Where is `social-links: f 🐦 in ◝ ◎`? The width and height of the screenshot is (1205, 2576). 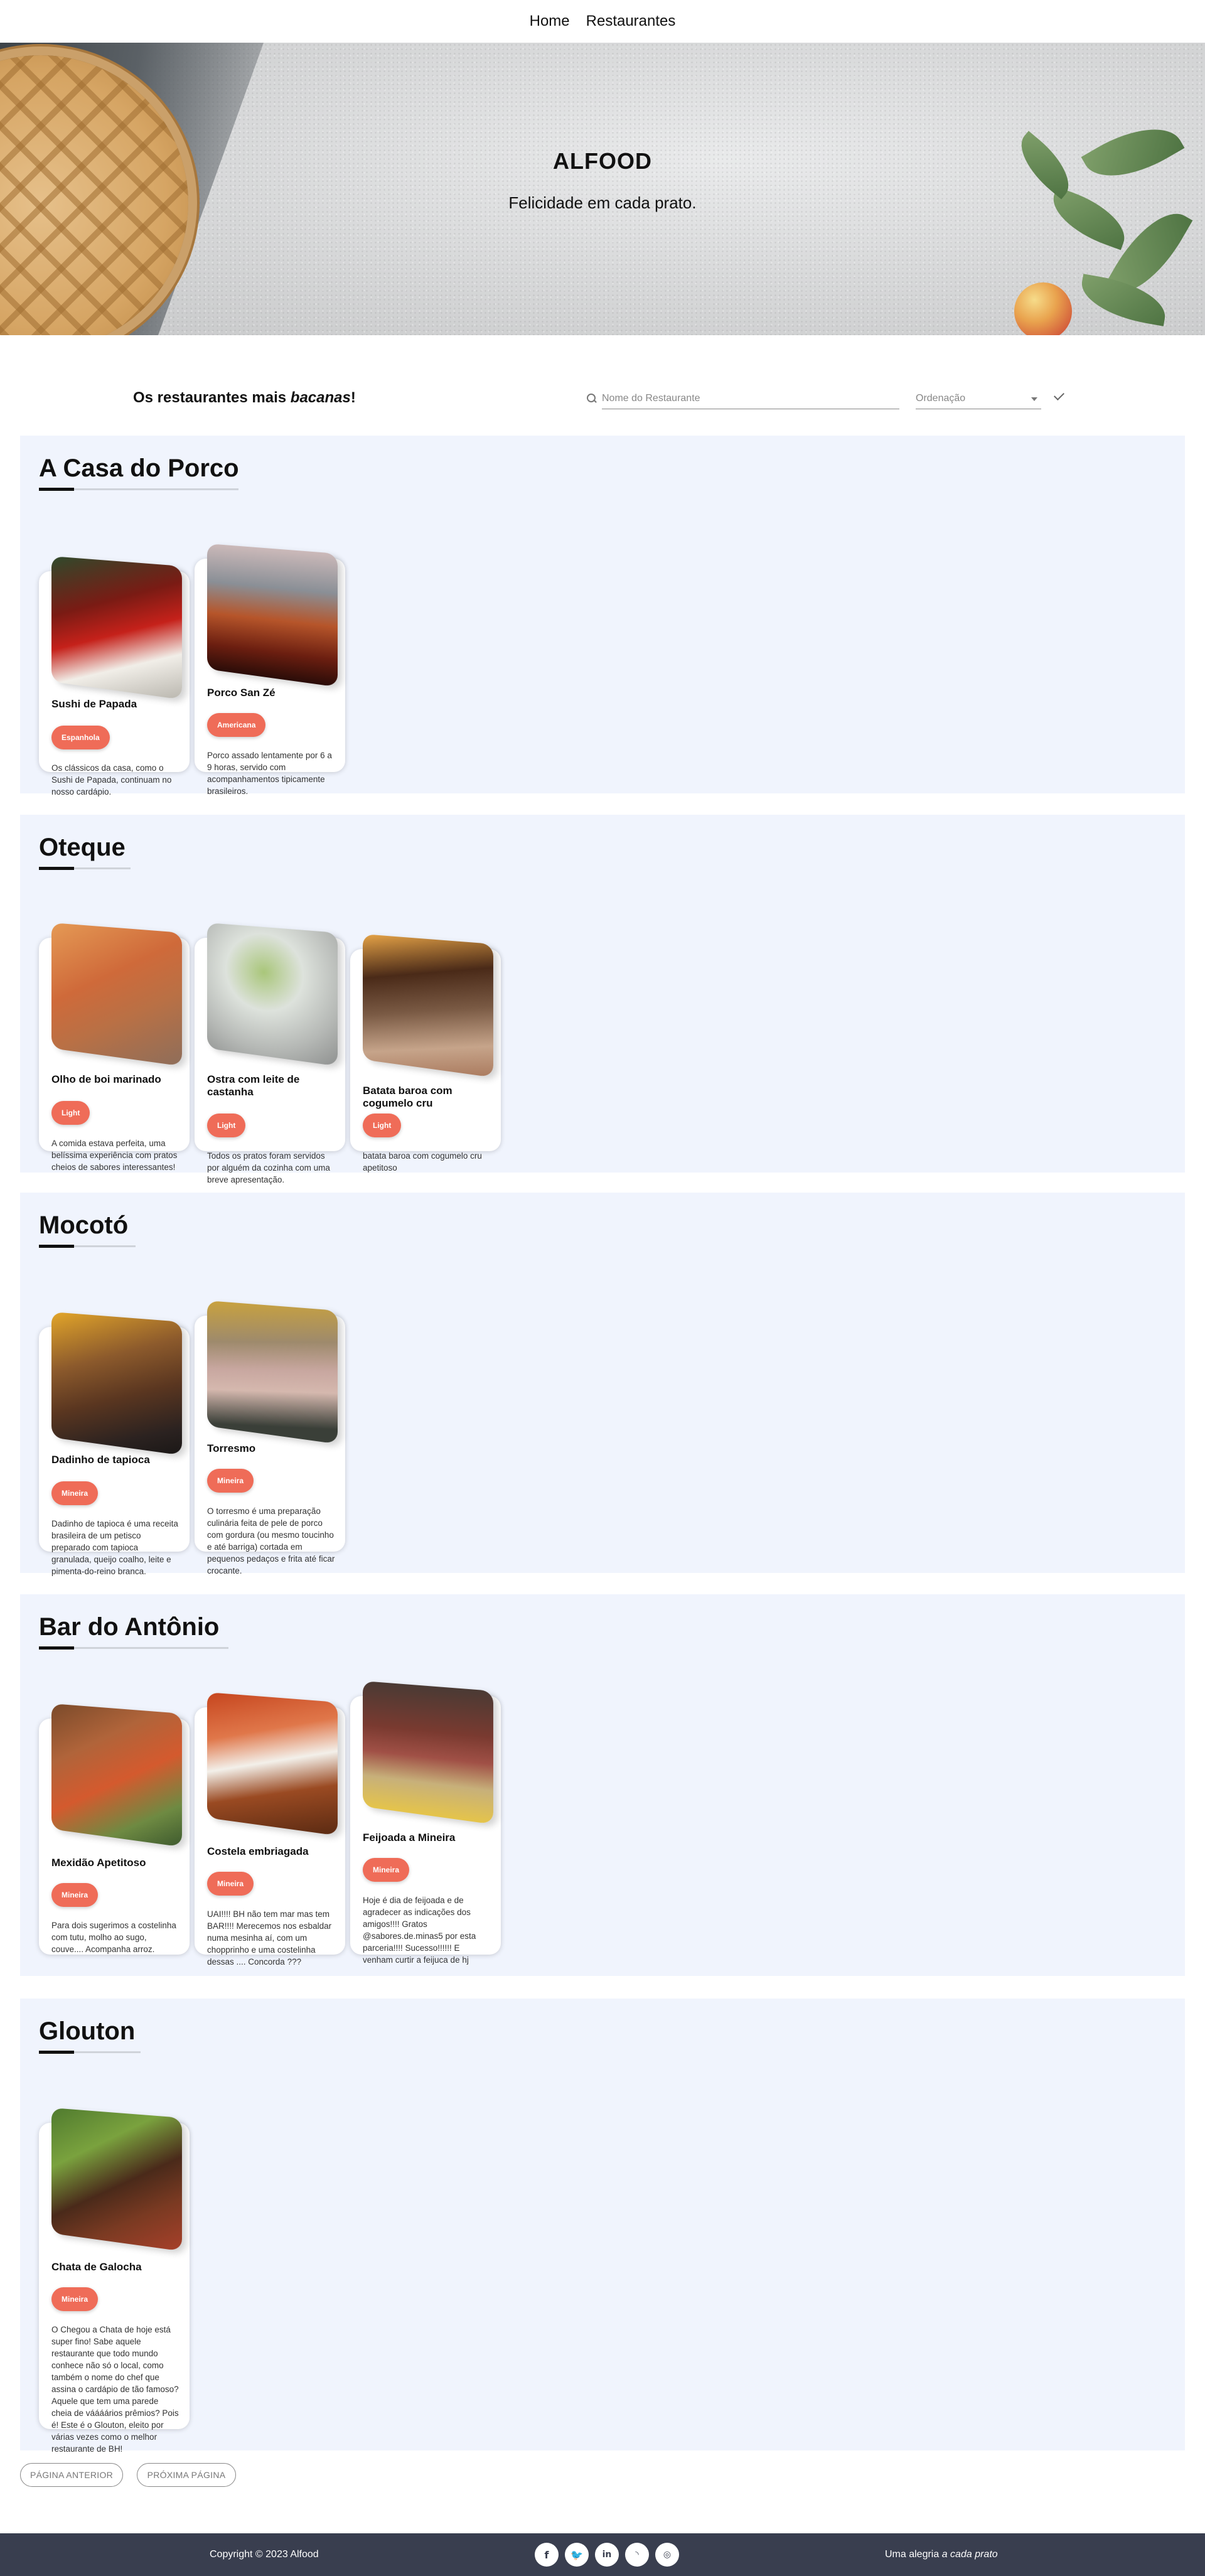
social-links: f 🐦 in ◝ ◎ is located at coordinates (607, 2555).